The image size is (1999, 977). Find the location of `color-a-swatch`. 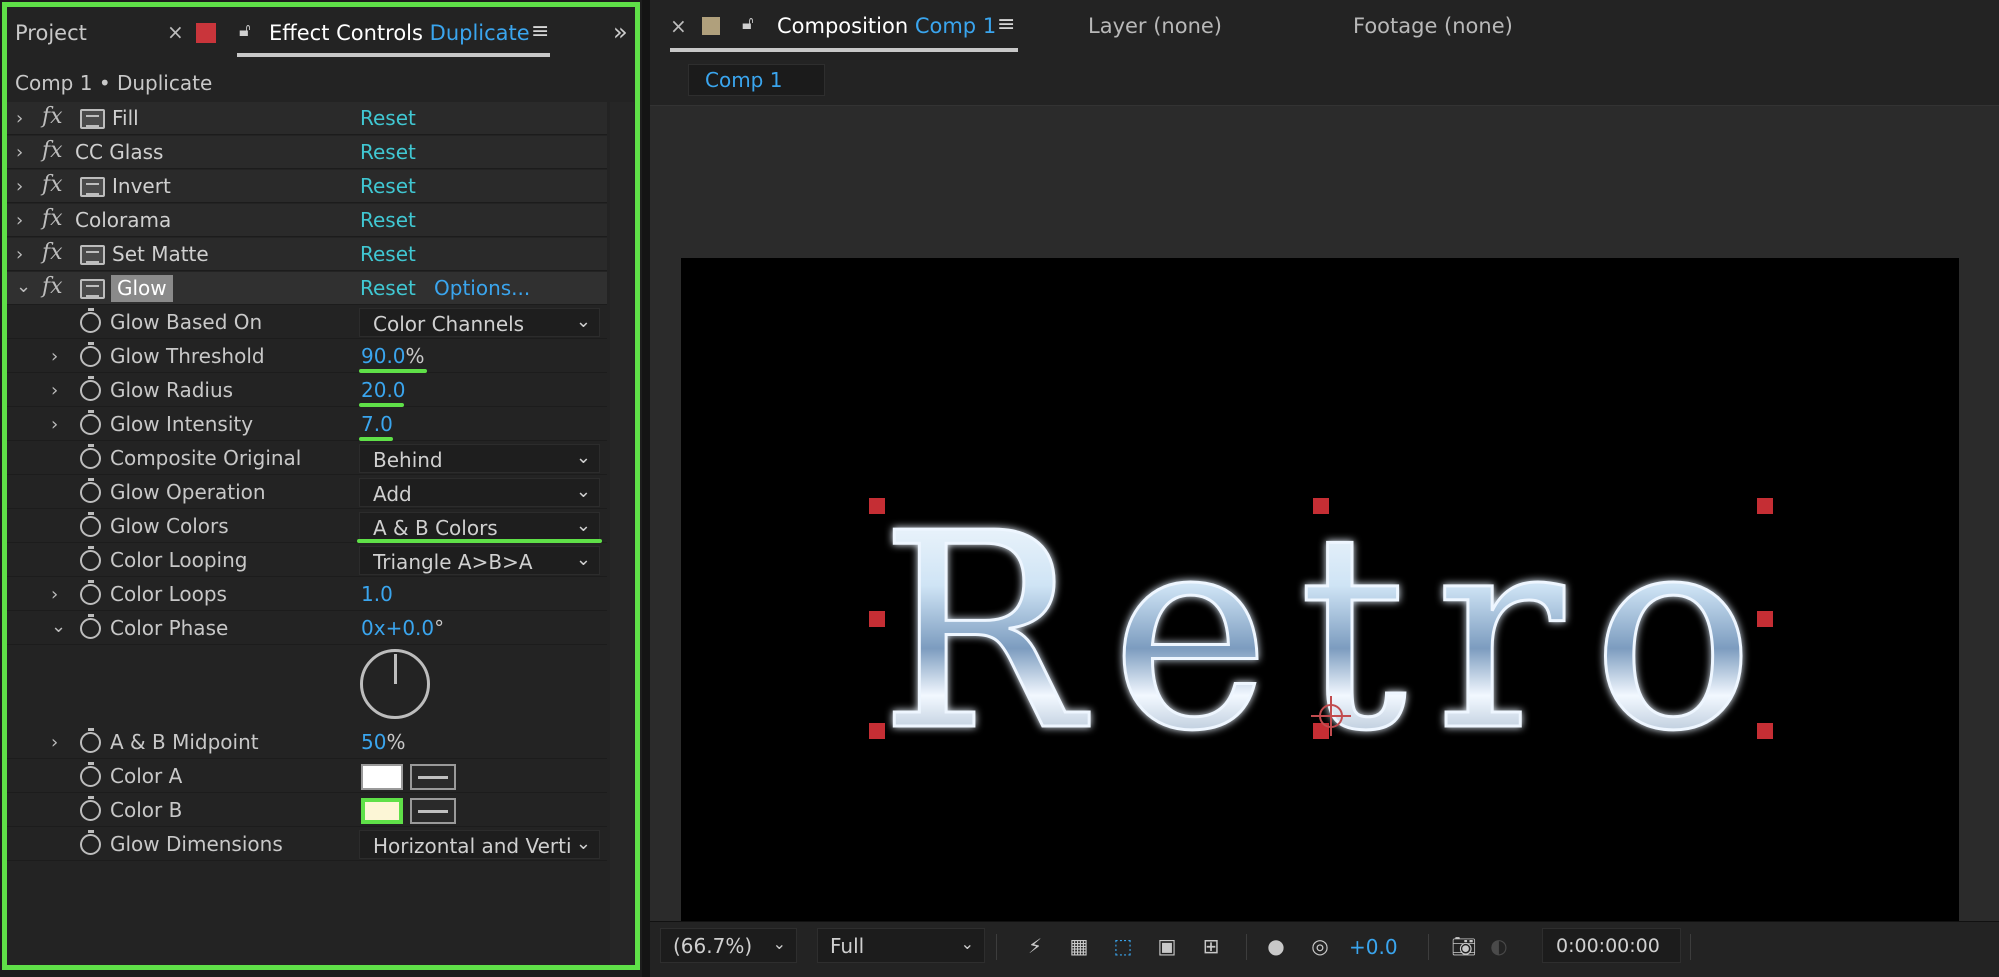

color-a-swatch is located at coordinates (382, 777).